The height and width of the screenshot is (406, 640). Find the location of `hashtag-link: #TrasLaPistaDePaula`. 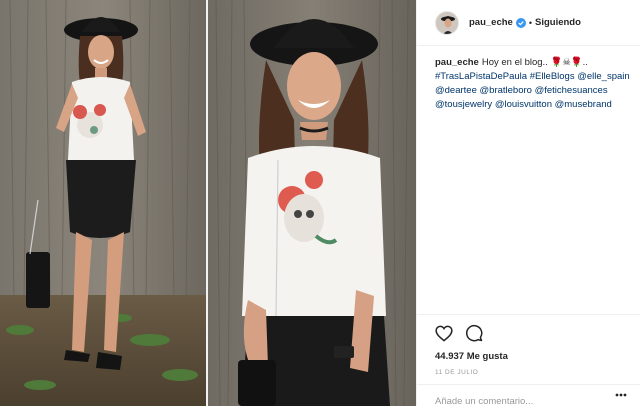

hashtag-link: #TrasLaPistaDePaula is located at coordinates (481, 76).